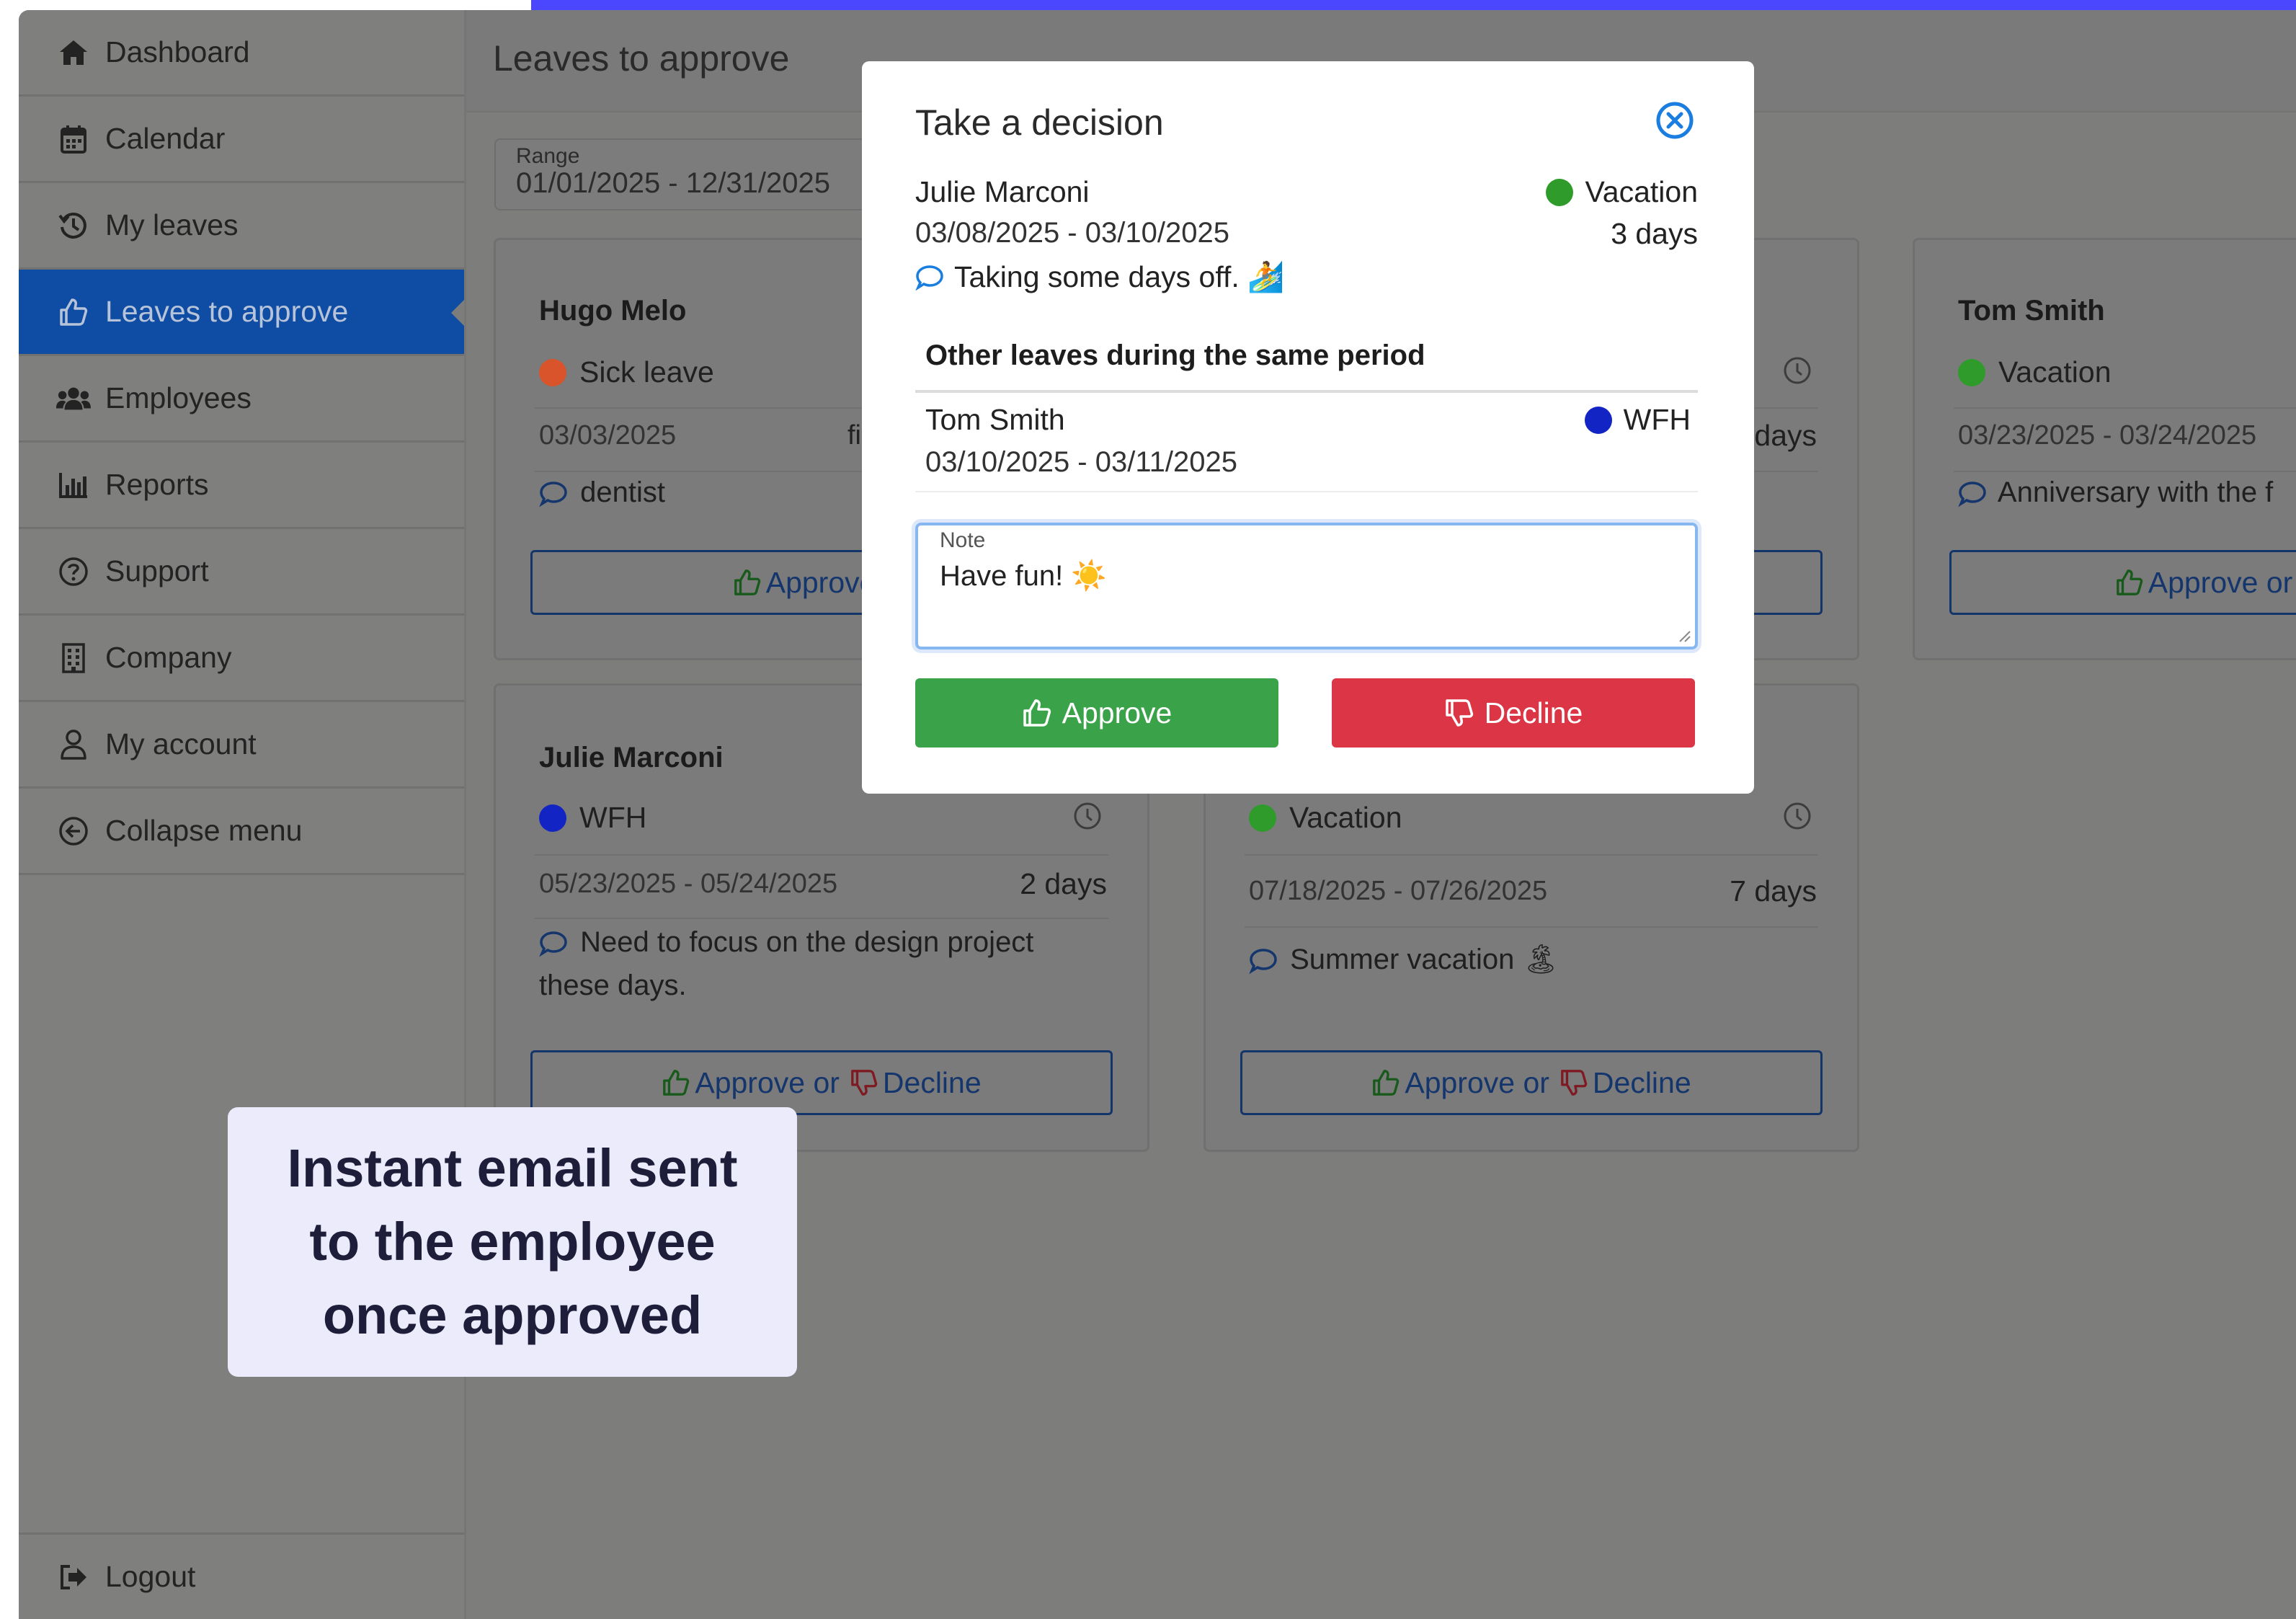 The width and height of the screenshot is (2296, 1619). I want to click on modal-leave-type-label: Vacation, so click(1642, 191).